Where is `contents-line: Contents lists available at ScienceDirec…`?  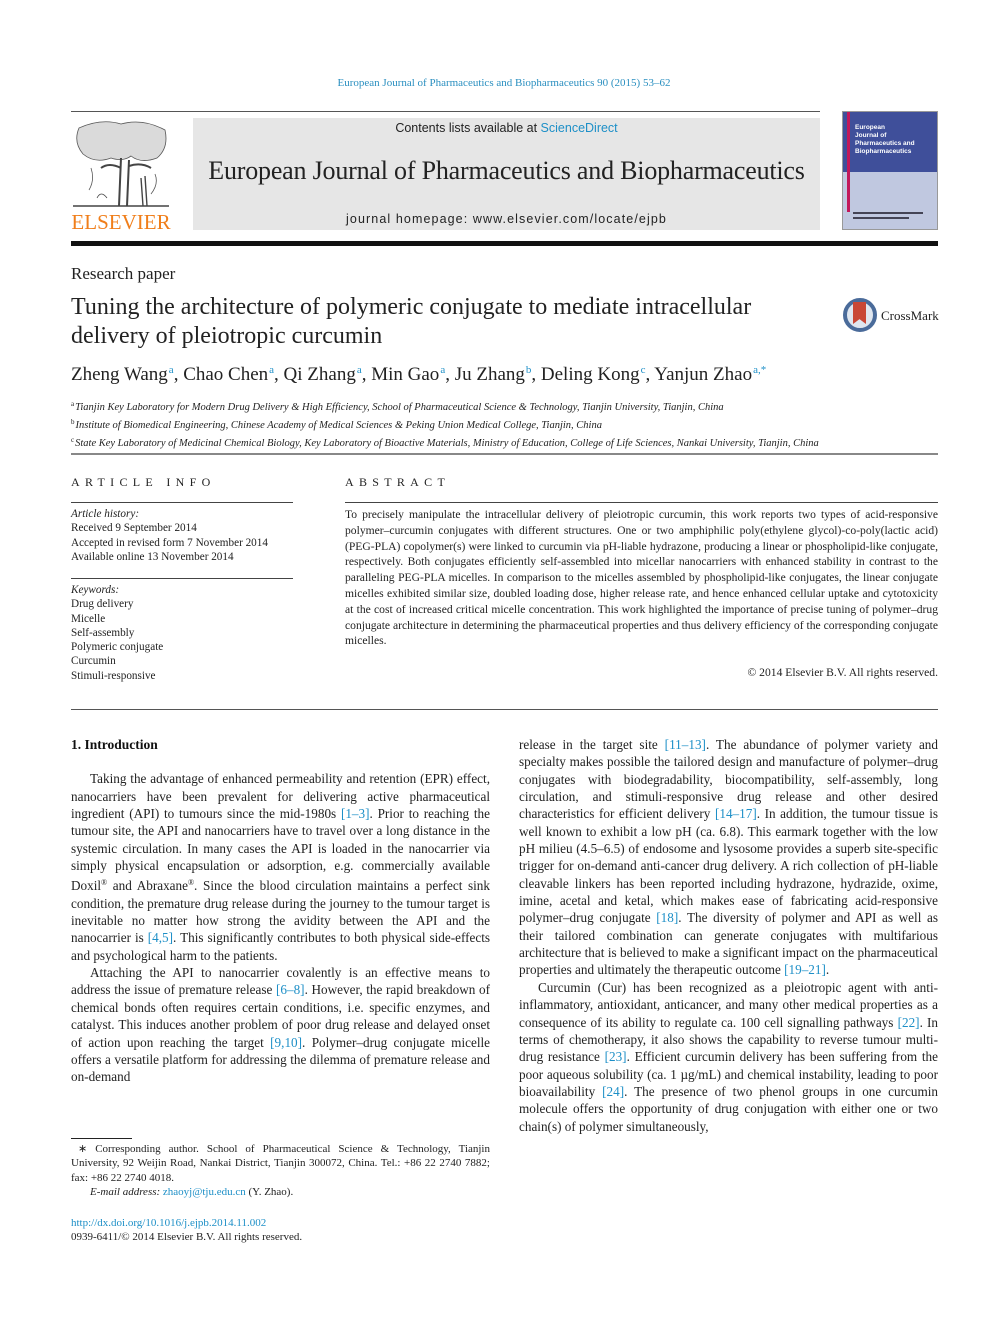
contents-line: Contents lists available at ScienceDirec… is located at coordinates (506, 128).